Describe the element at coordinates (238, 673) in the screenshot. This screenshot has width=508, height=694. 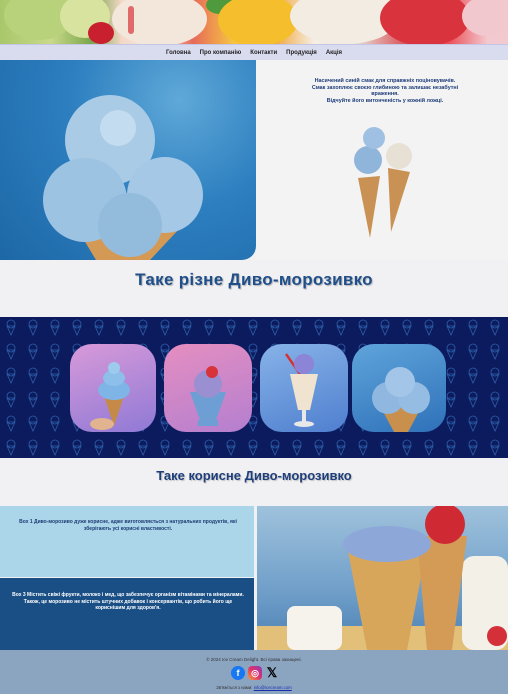
I see `facebook-icon: f` at that location.